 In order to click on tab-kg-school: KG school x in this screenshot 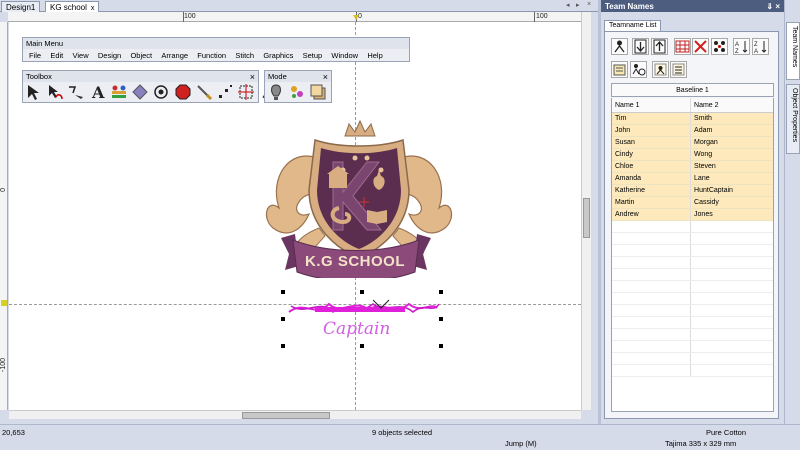, I will do `click(72, 6)`.